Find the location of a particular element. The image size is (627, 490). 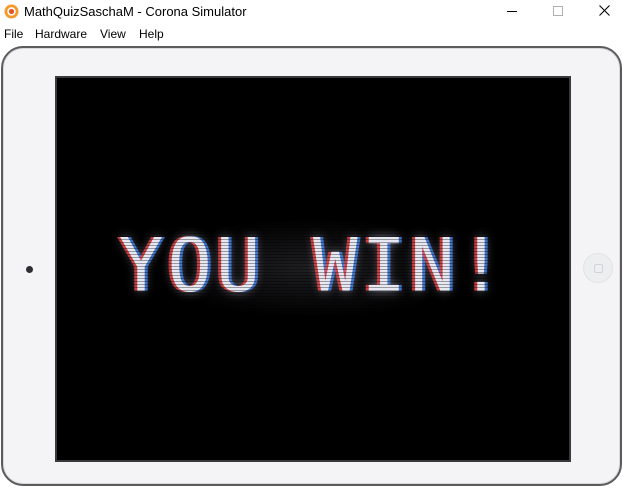

maximize-icon is located at coordinates (558, 12).